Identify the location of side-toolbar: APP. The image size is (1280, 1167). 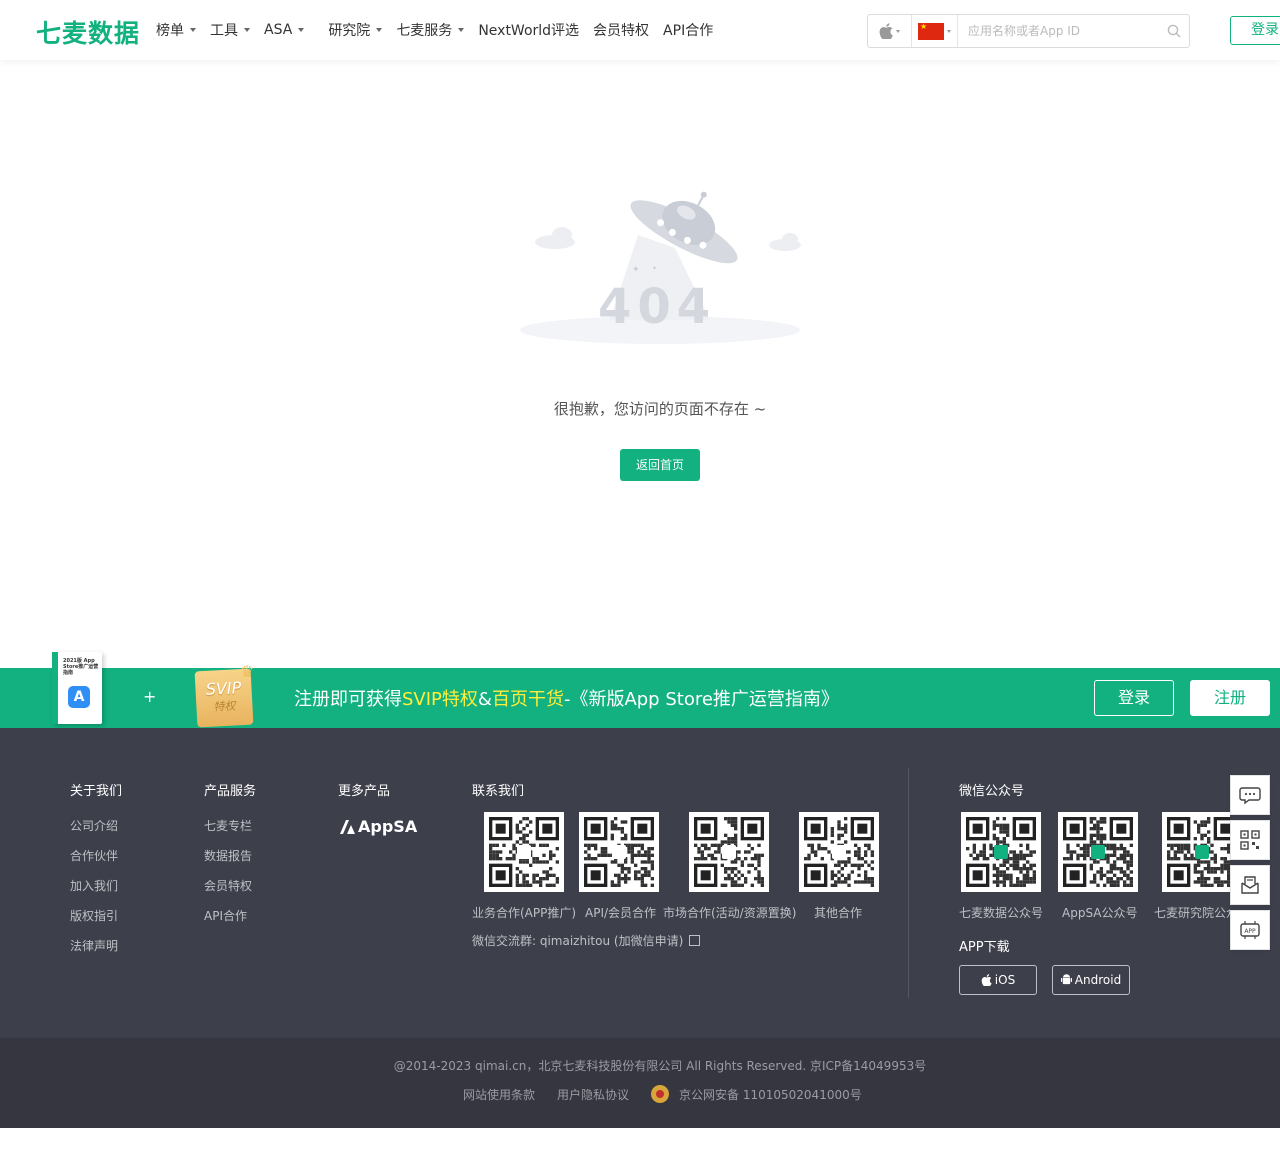
(1250, 865).